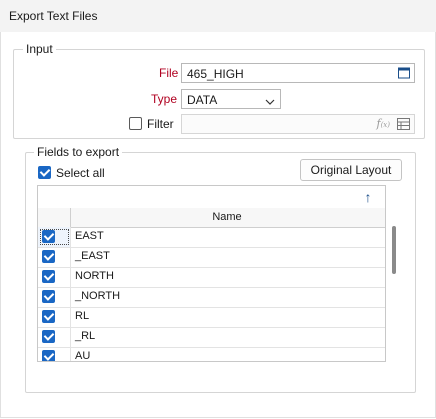  What do you see at coordinates (384, 123) in the screenshot?
I see `function-icon: f(x)` at bounding box center [384, 123].